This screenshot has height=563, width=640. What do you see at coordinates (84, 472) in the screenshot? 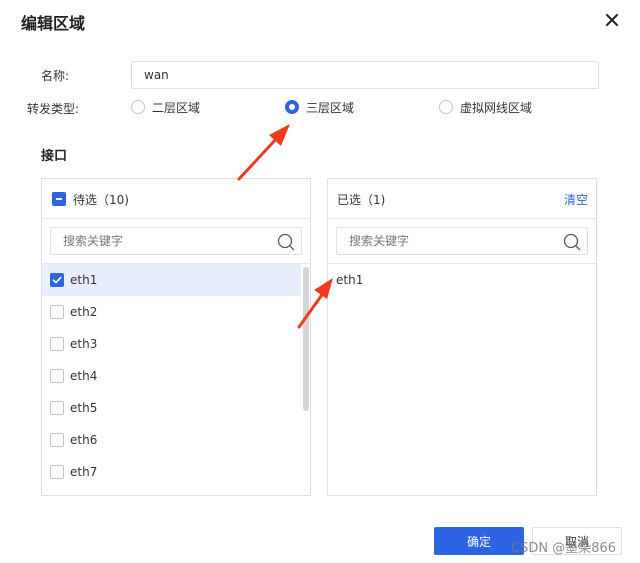
I see `item-label: eth7` at bounding box center [84, 472].